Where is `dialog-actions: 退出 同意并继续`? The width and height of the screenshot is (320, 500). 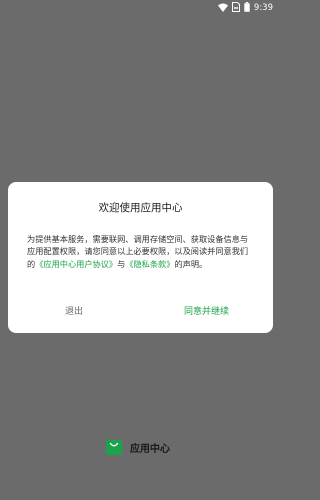 dialog-actions: 退出 同意并继续 is located at coordinates (140, 312).